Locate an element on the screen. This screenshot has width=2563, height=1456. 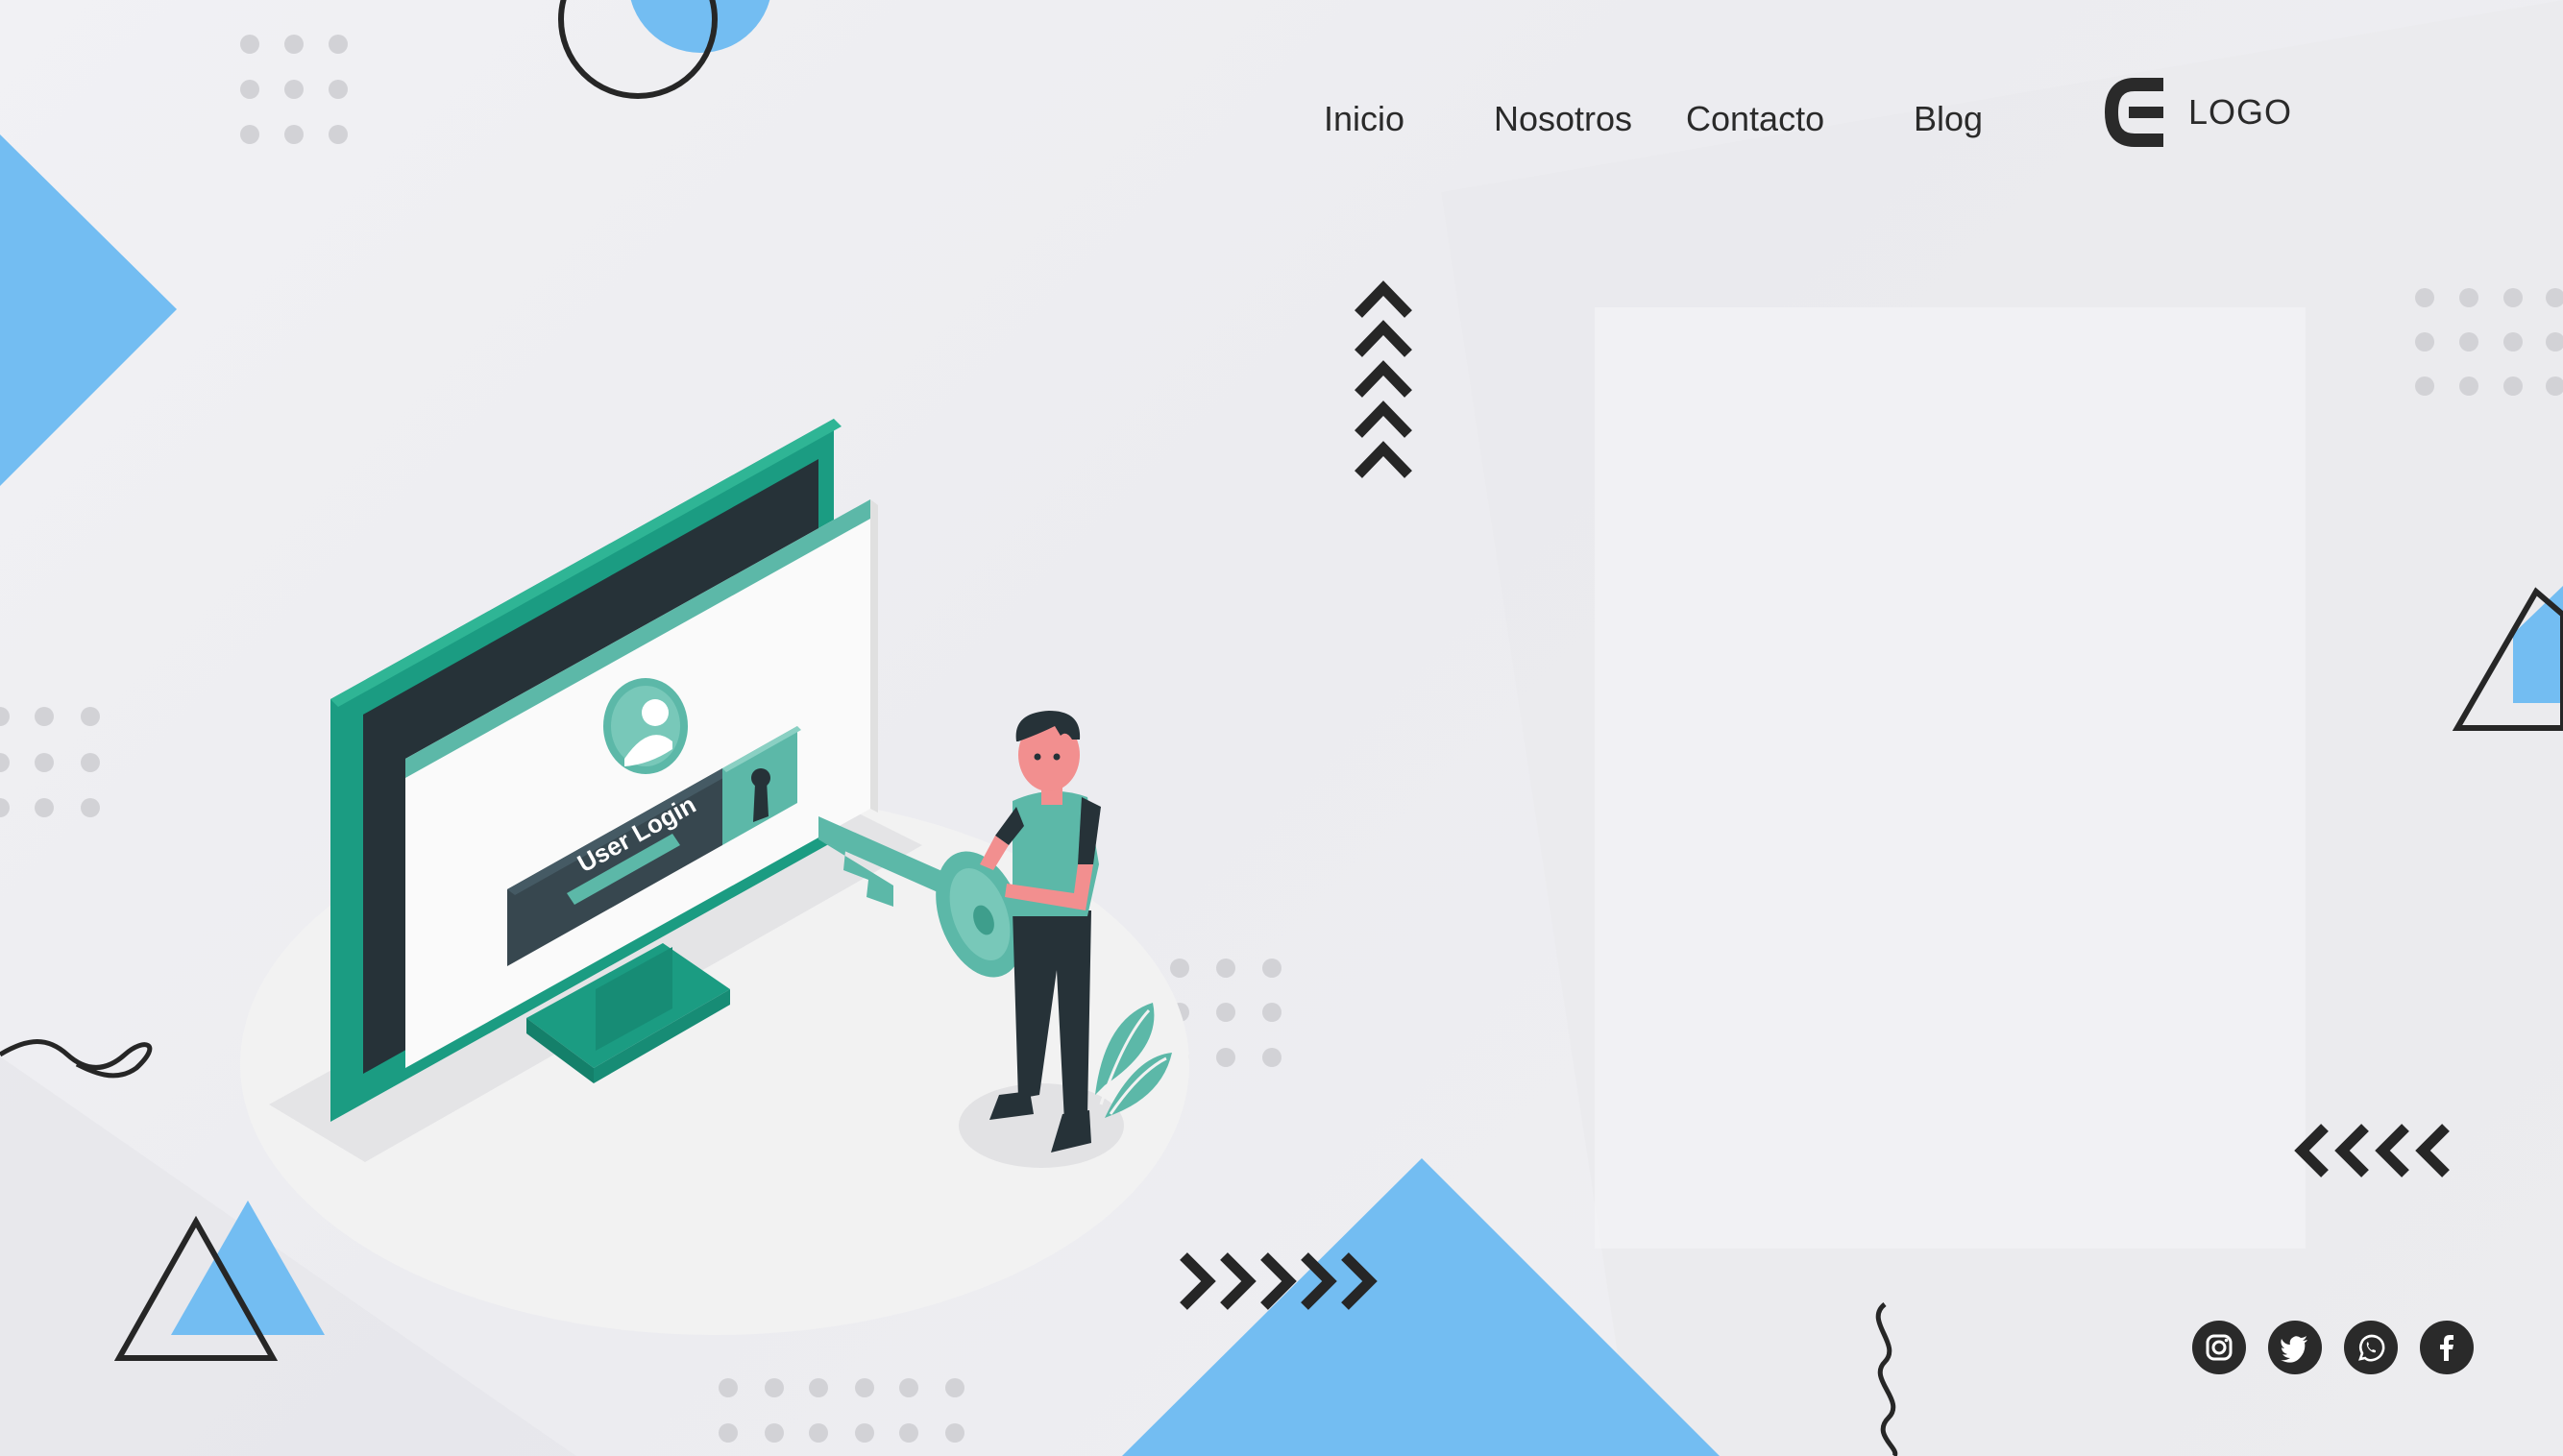
instagram-button is located at coordinates (2219, 1347).